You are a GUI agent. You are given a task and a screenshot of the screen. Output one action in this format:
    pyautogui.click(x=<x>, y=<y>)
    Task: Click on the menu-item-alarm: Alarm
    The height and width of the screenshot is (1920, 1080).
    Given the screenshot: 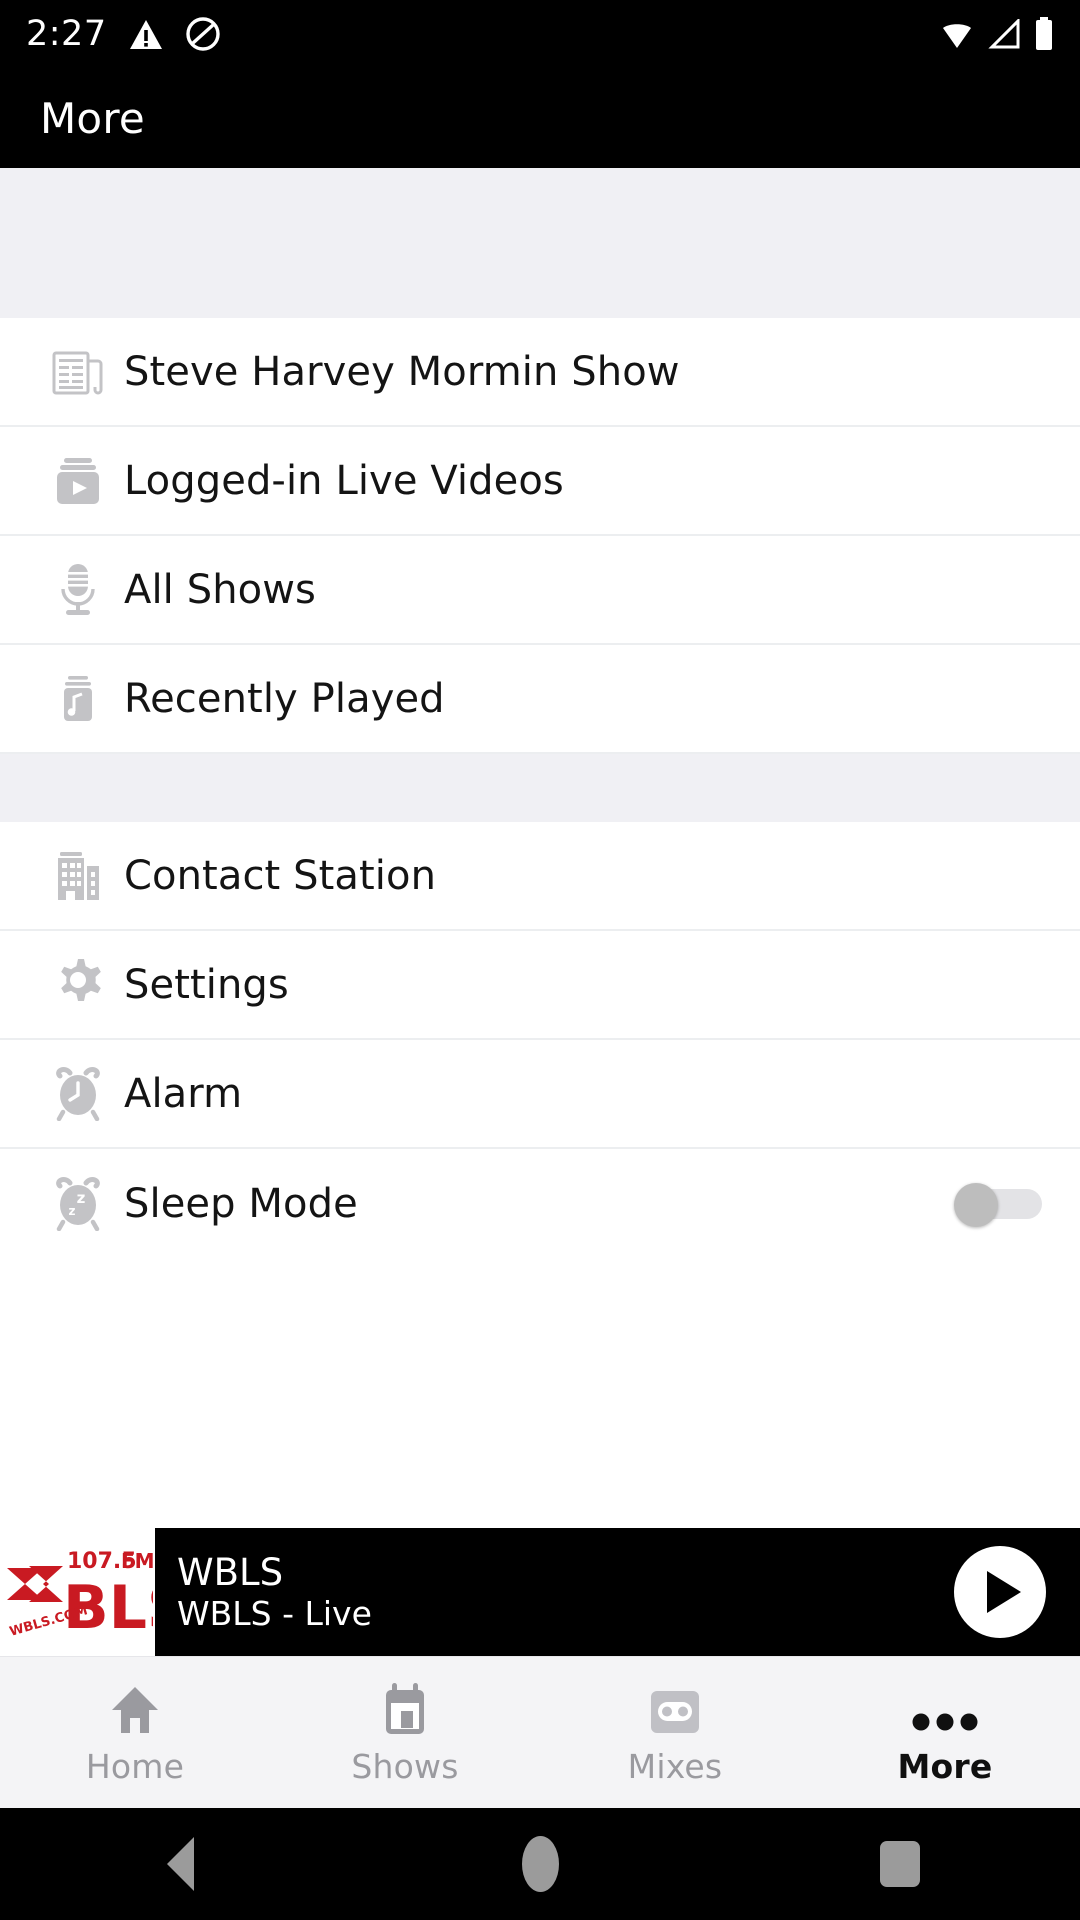 What is the action you would take?
    pyautogui.click(x=540, y=1094)
    